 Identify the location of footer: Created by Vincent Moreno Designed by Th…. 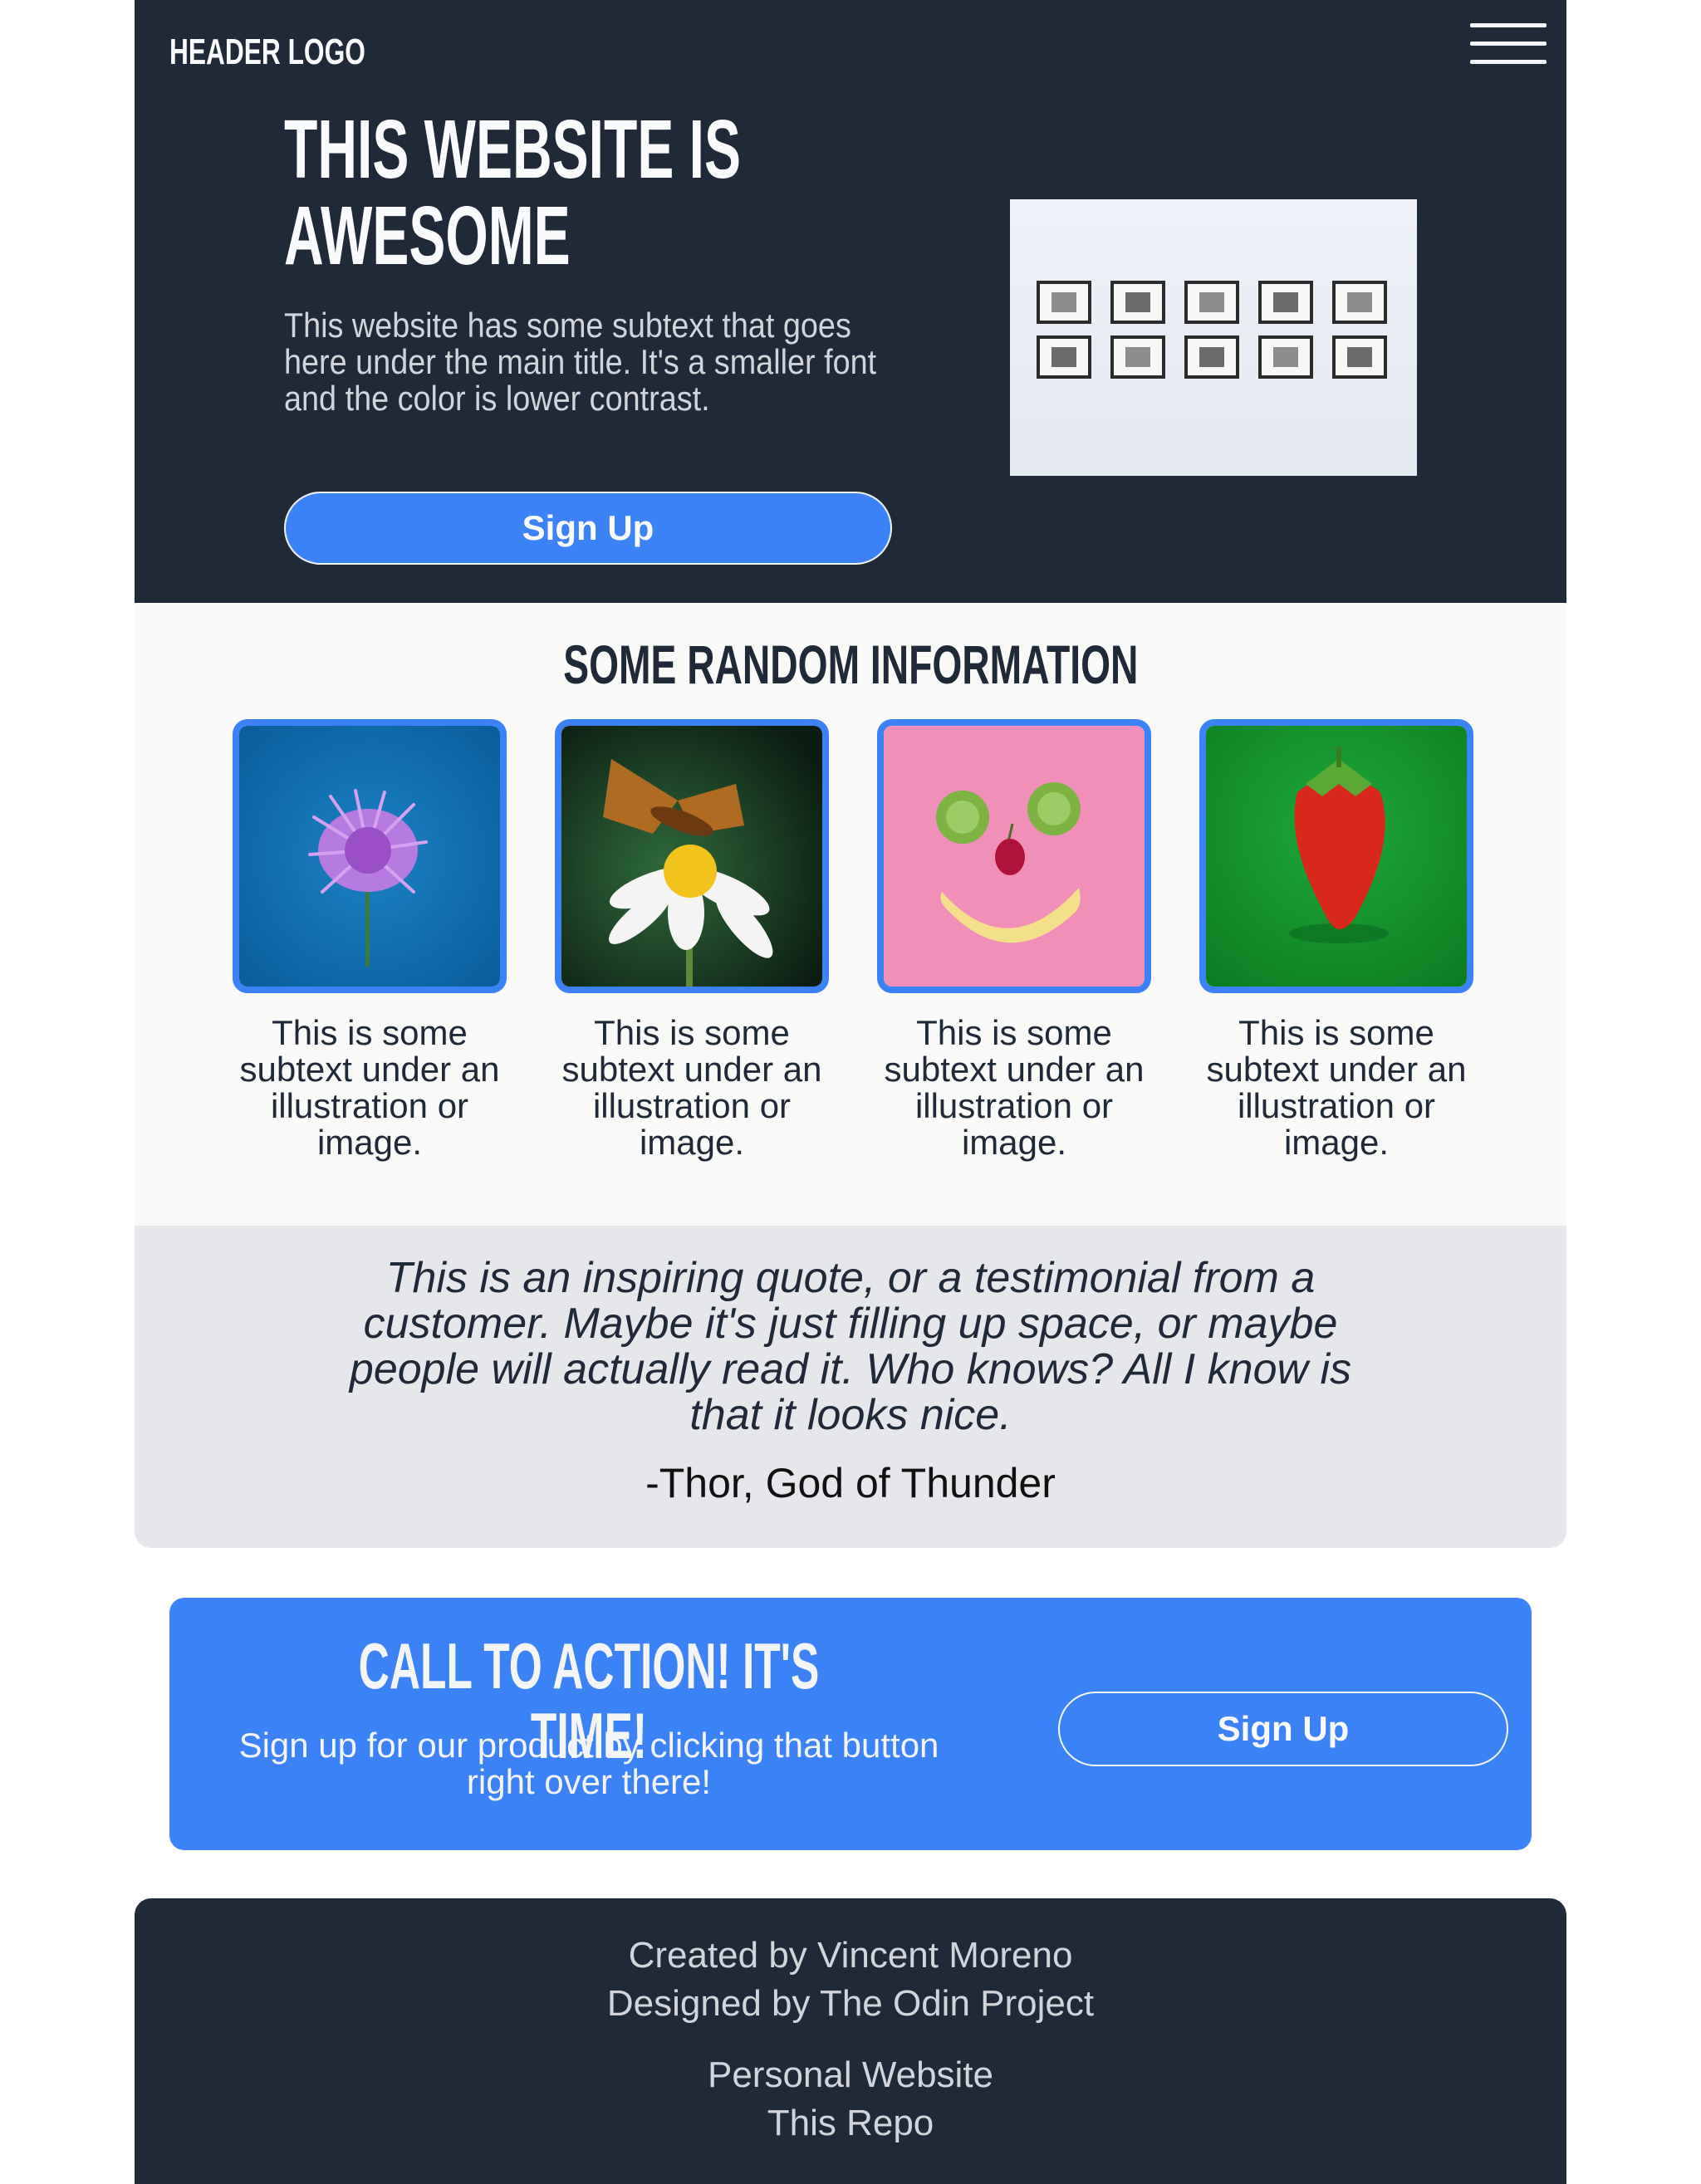
(850, 2041).